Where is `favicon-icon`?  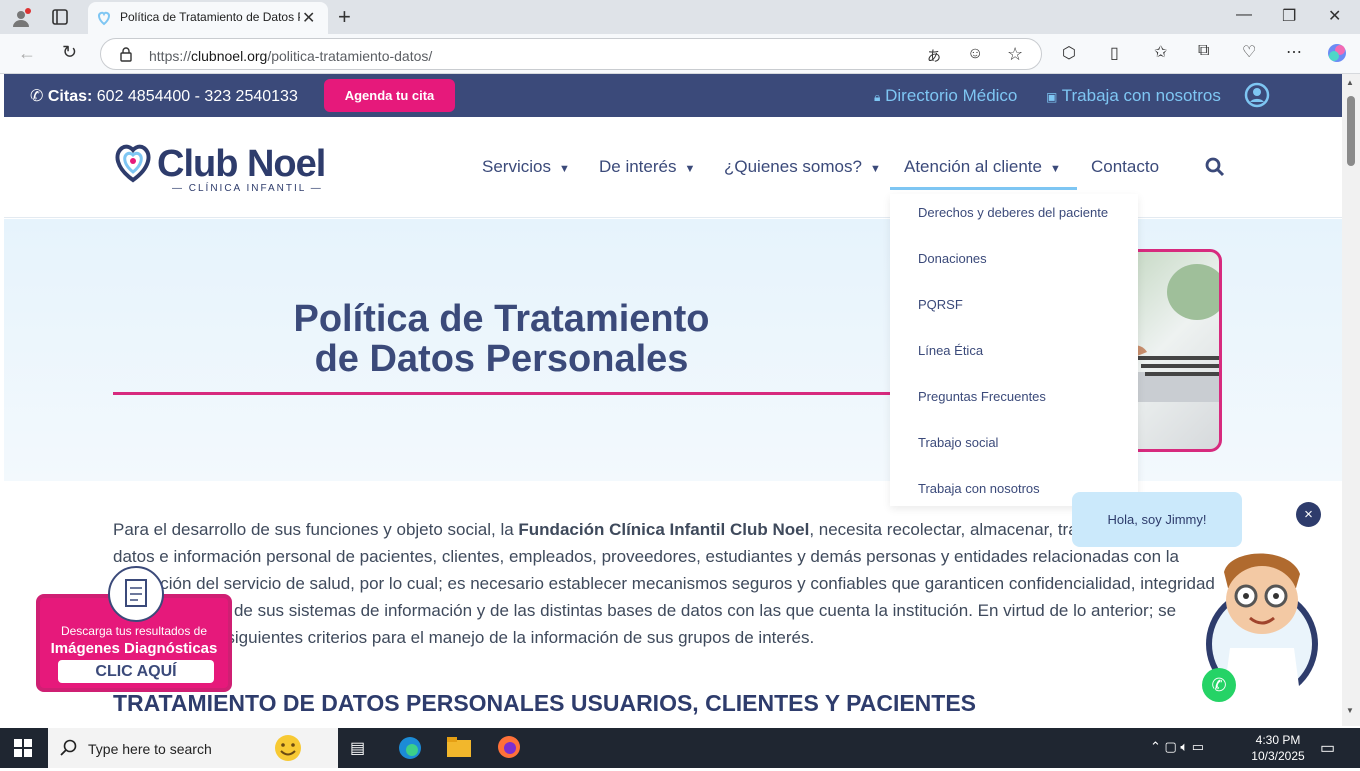
favicon-icon is located at coordinates (104, 20).